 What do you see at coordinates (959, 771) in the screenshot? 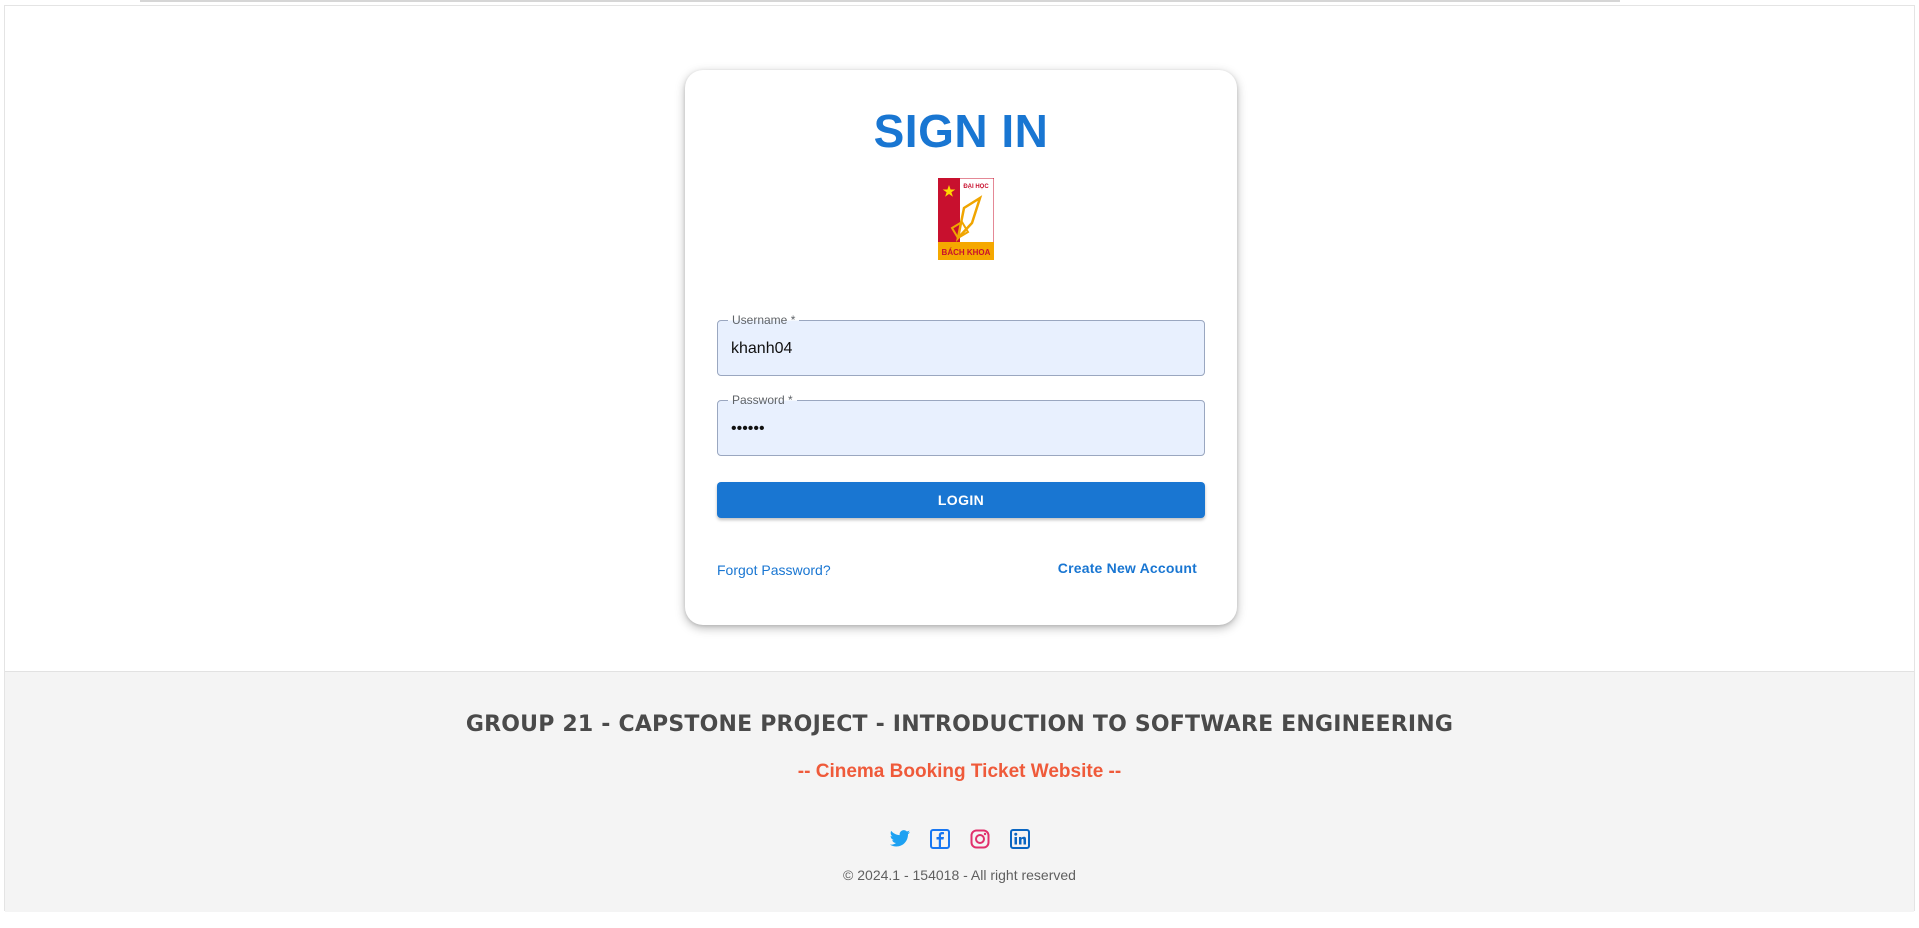
I see `footer-subtitle: -- Cinema Booking Ticket Website --` at bounding box center [959, 771].